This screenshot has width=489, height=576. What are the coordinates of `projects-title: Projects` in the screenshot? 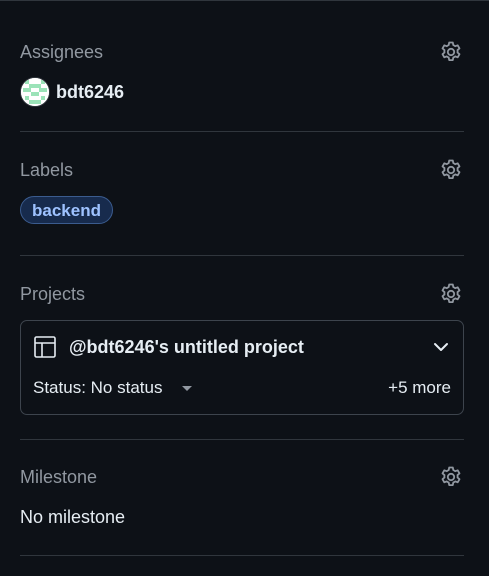 It's located at (53, 293).